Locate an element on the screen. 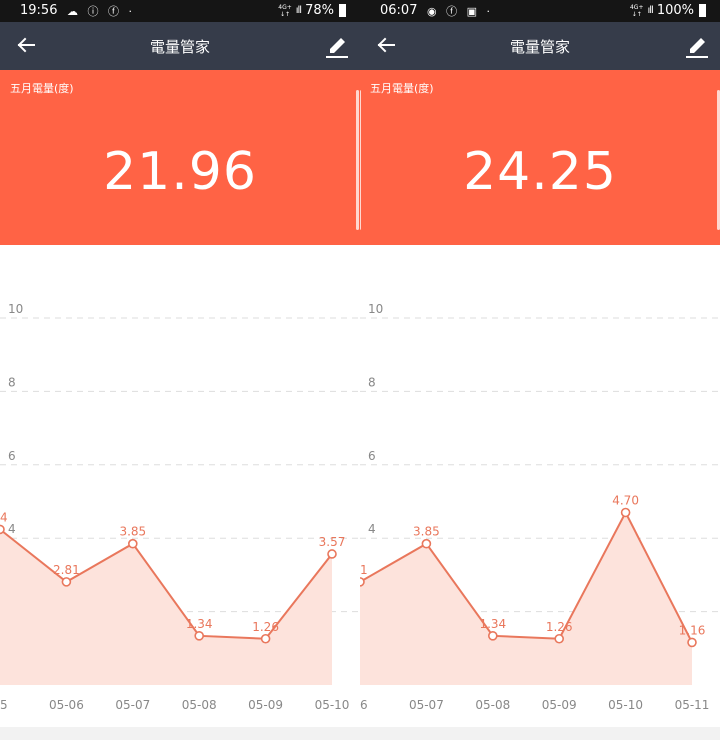  monthly-usage-card: 五月電量(度) 24.25 is located at coordinates (540, 157).